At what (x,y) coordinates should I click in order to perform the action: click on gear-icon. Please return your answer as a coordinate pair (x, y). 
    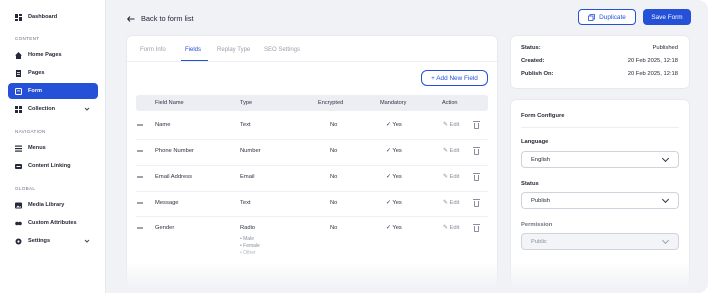
    Looking at the image, I should click on (18, 241).